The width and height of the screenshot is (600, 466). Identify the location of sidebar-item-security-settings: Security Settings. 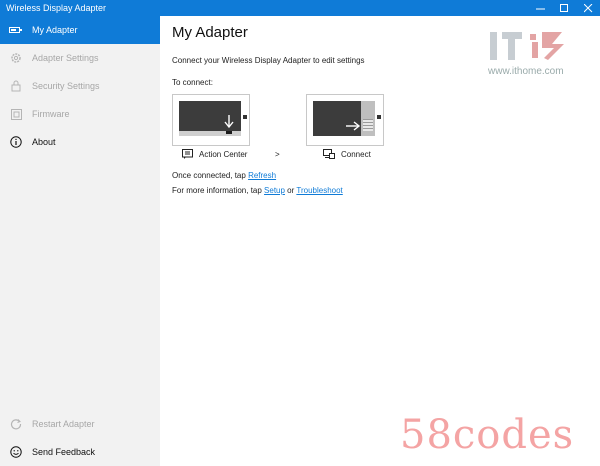
(80, 86).